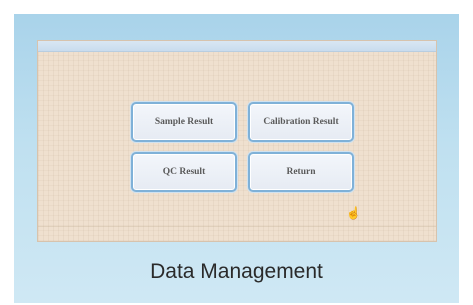 Image resolution: width=473 pixels, height=305 pixels. What do you see at coordinates (301, 172) in the screenshot?
I see `return-button: Return` at bounding box center [301, 172].